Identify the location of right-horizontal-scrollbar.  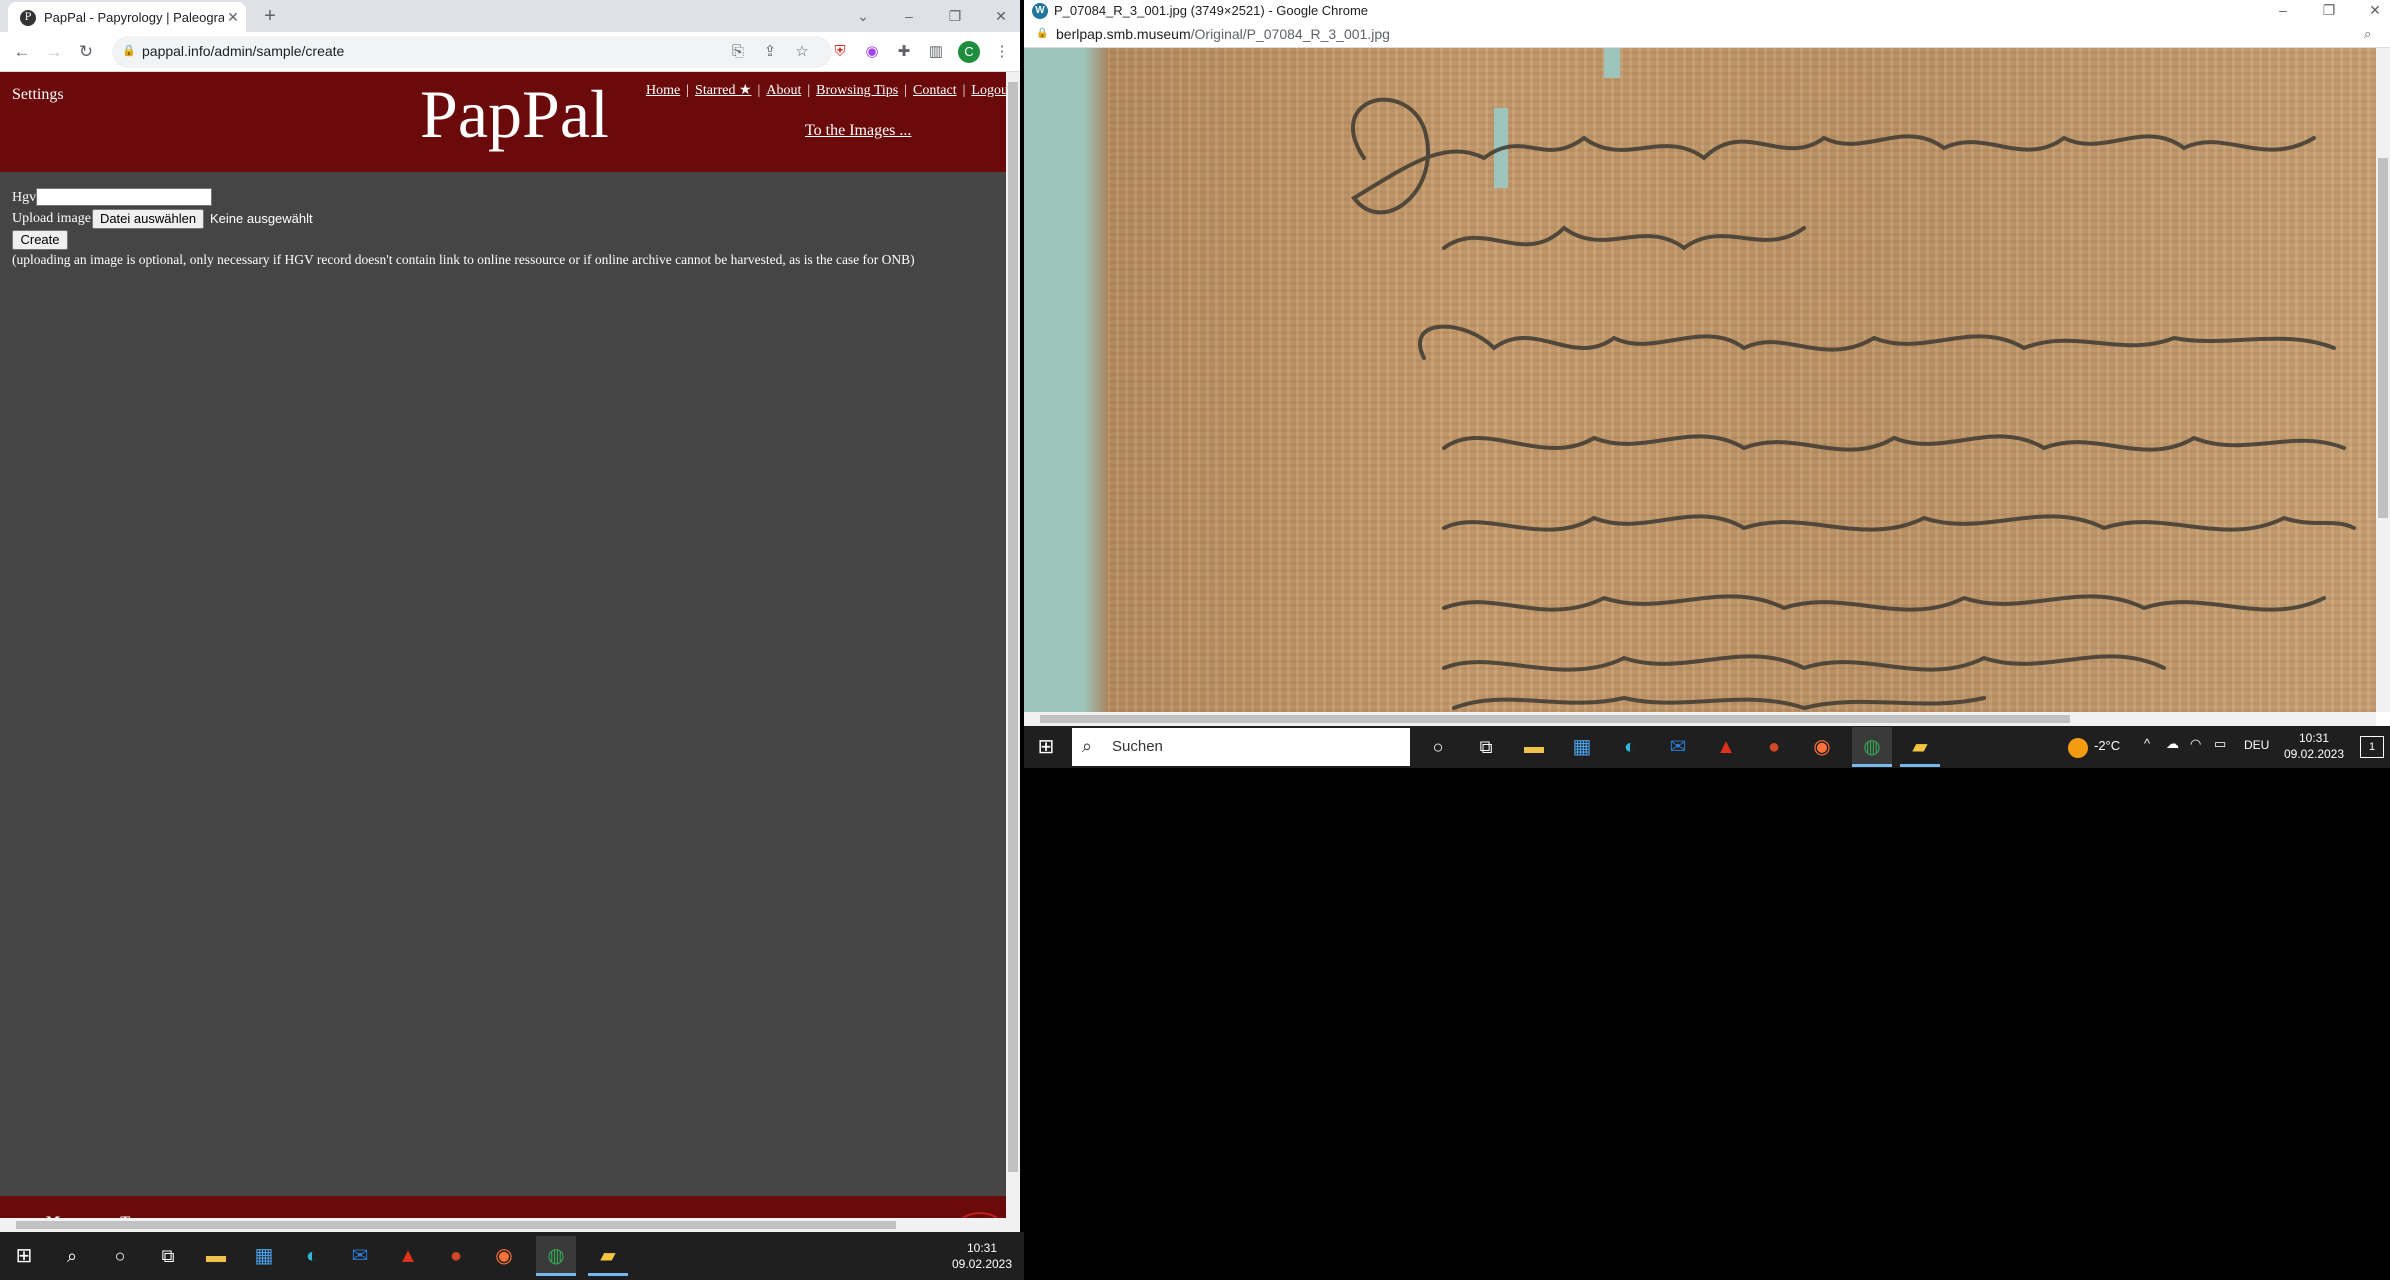
(1700, 719).